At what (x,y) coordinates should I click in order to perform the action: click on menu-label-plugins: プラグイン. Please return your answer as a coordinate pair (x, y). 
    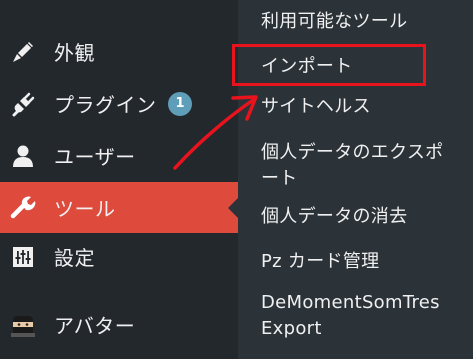
    Looking at the image, I should click on (105, 104).